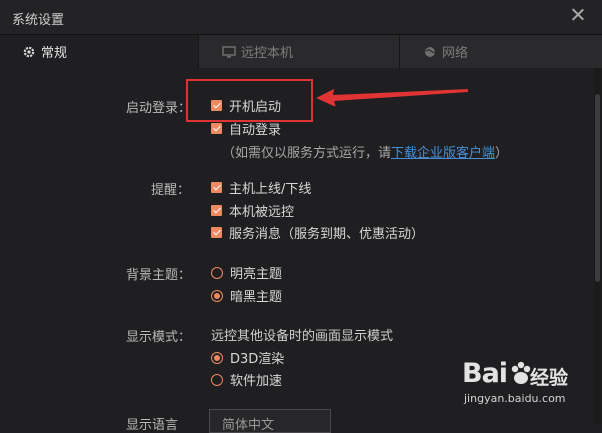 The height and width of the screenshot is (433, 602). Describe the element at coordinates (256, 297) in the screenshot. I see `theme-option-label: 暗黑主题` at that location.